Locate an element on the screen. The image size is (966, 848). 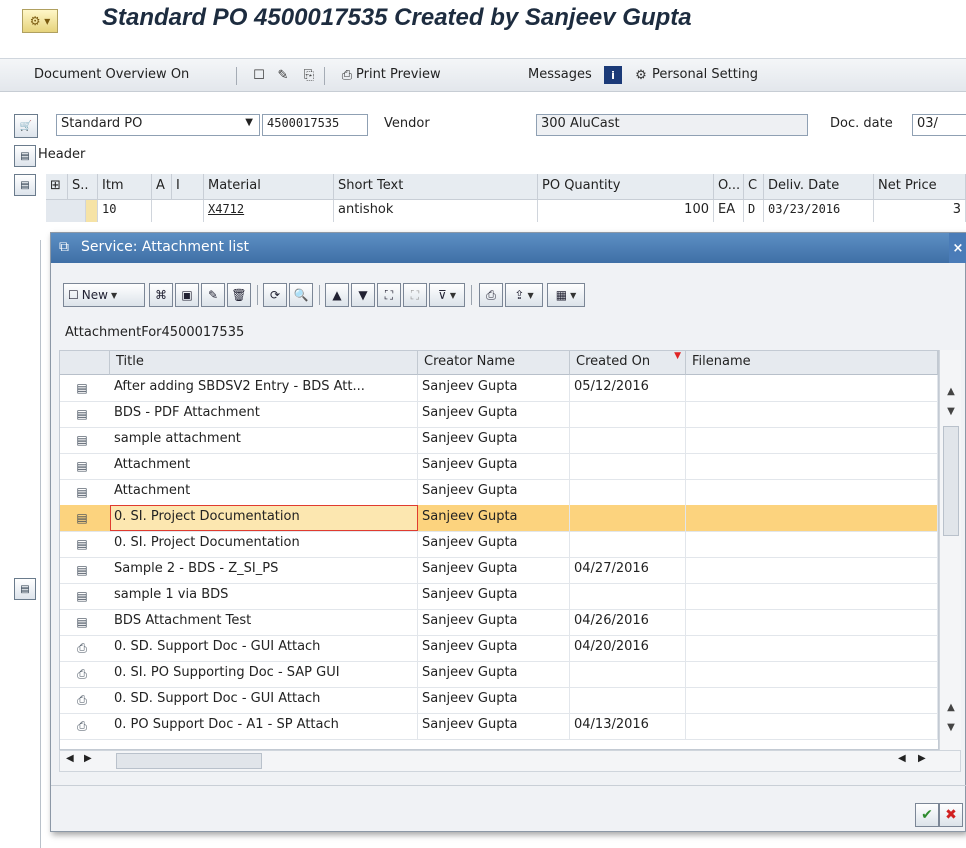
document-overview-button: Document Overview On is located at coordinates (111, 74).